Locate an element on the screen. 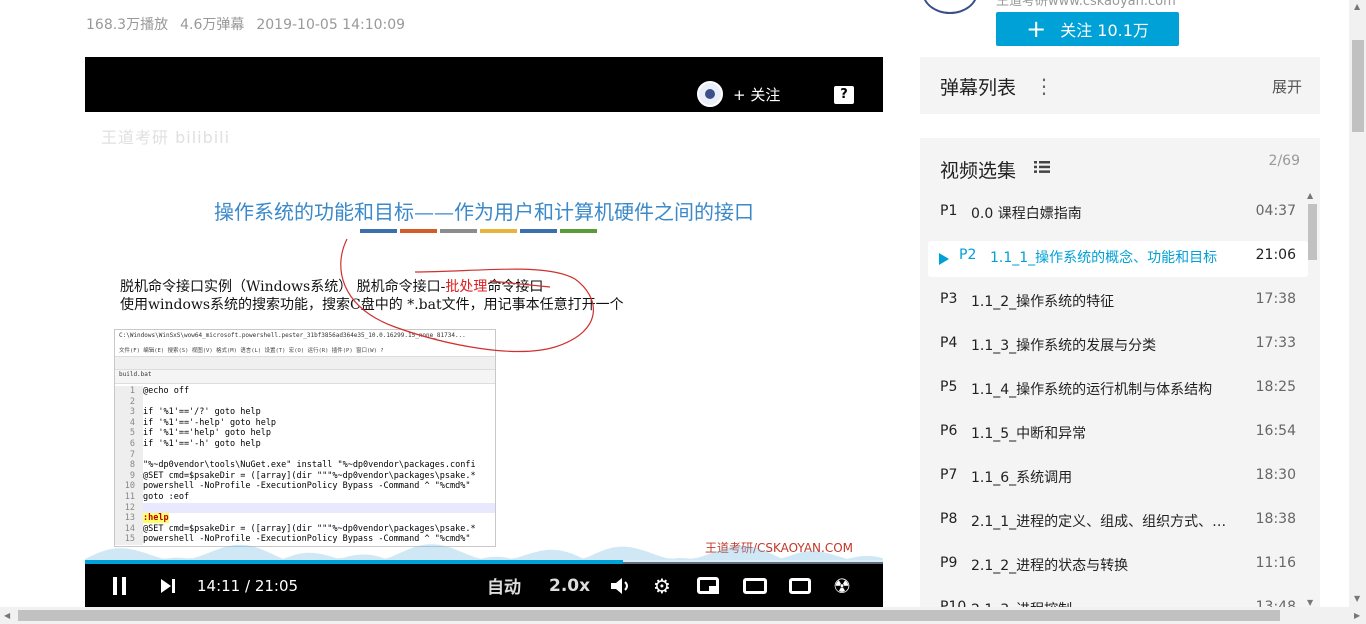 The image size is (1366, 624). episode-duration: 18:30 is located at coordinates (1275, 475).